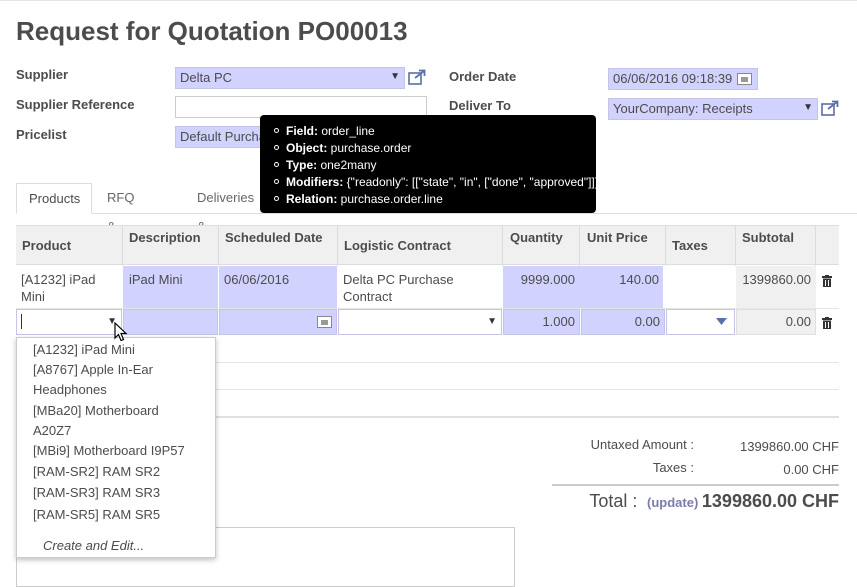 This screenshot has height=587, width=857. Describe the element at coordinates (617, 237) in the screenshot. I see `column-header-unit-price: Unit Price` at that location.